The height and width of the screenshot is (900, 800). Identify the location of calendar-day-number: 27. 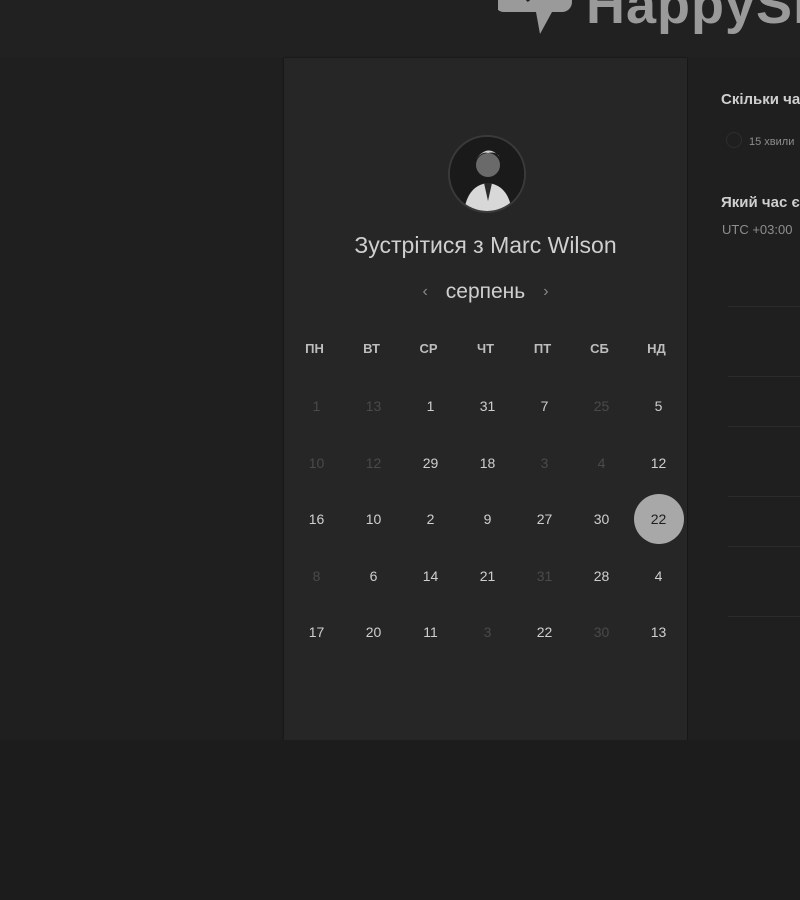
(544, 519).